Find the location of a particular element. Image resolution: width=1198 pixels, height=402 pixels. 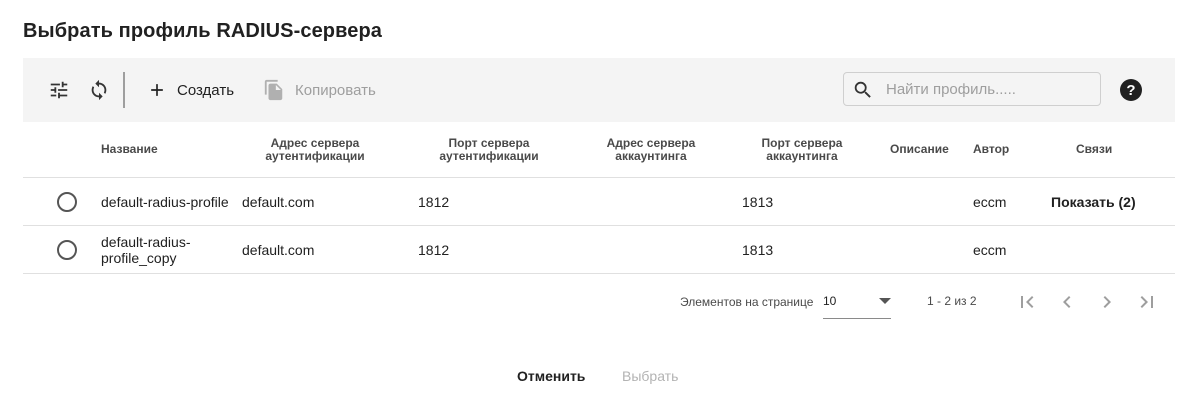

first-page-icon is located at coordinates (1027, 302).